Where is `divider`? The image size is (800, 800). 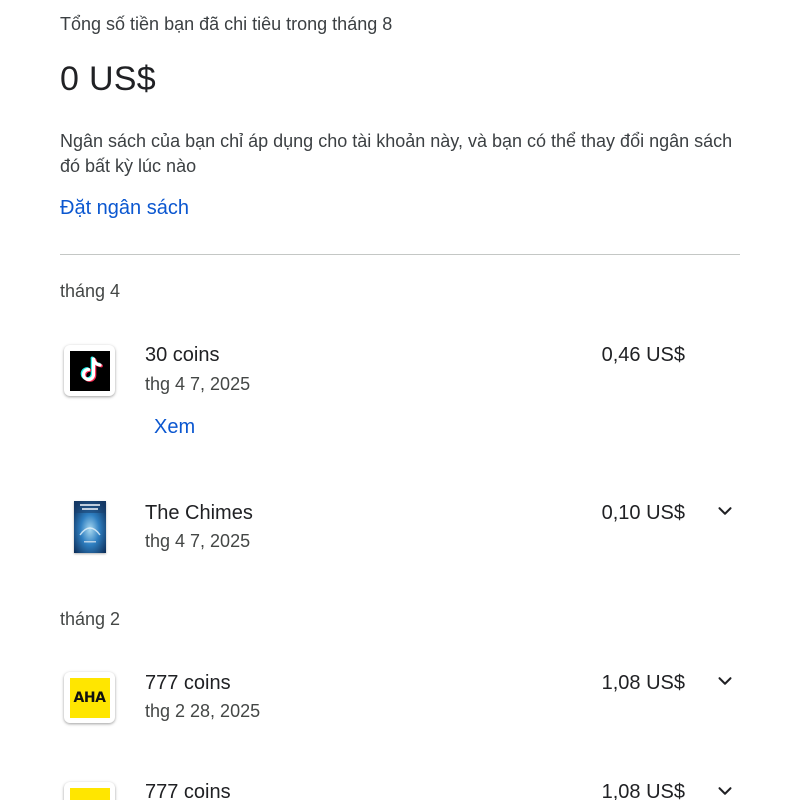 divider is located at coordinates (400, 254).